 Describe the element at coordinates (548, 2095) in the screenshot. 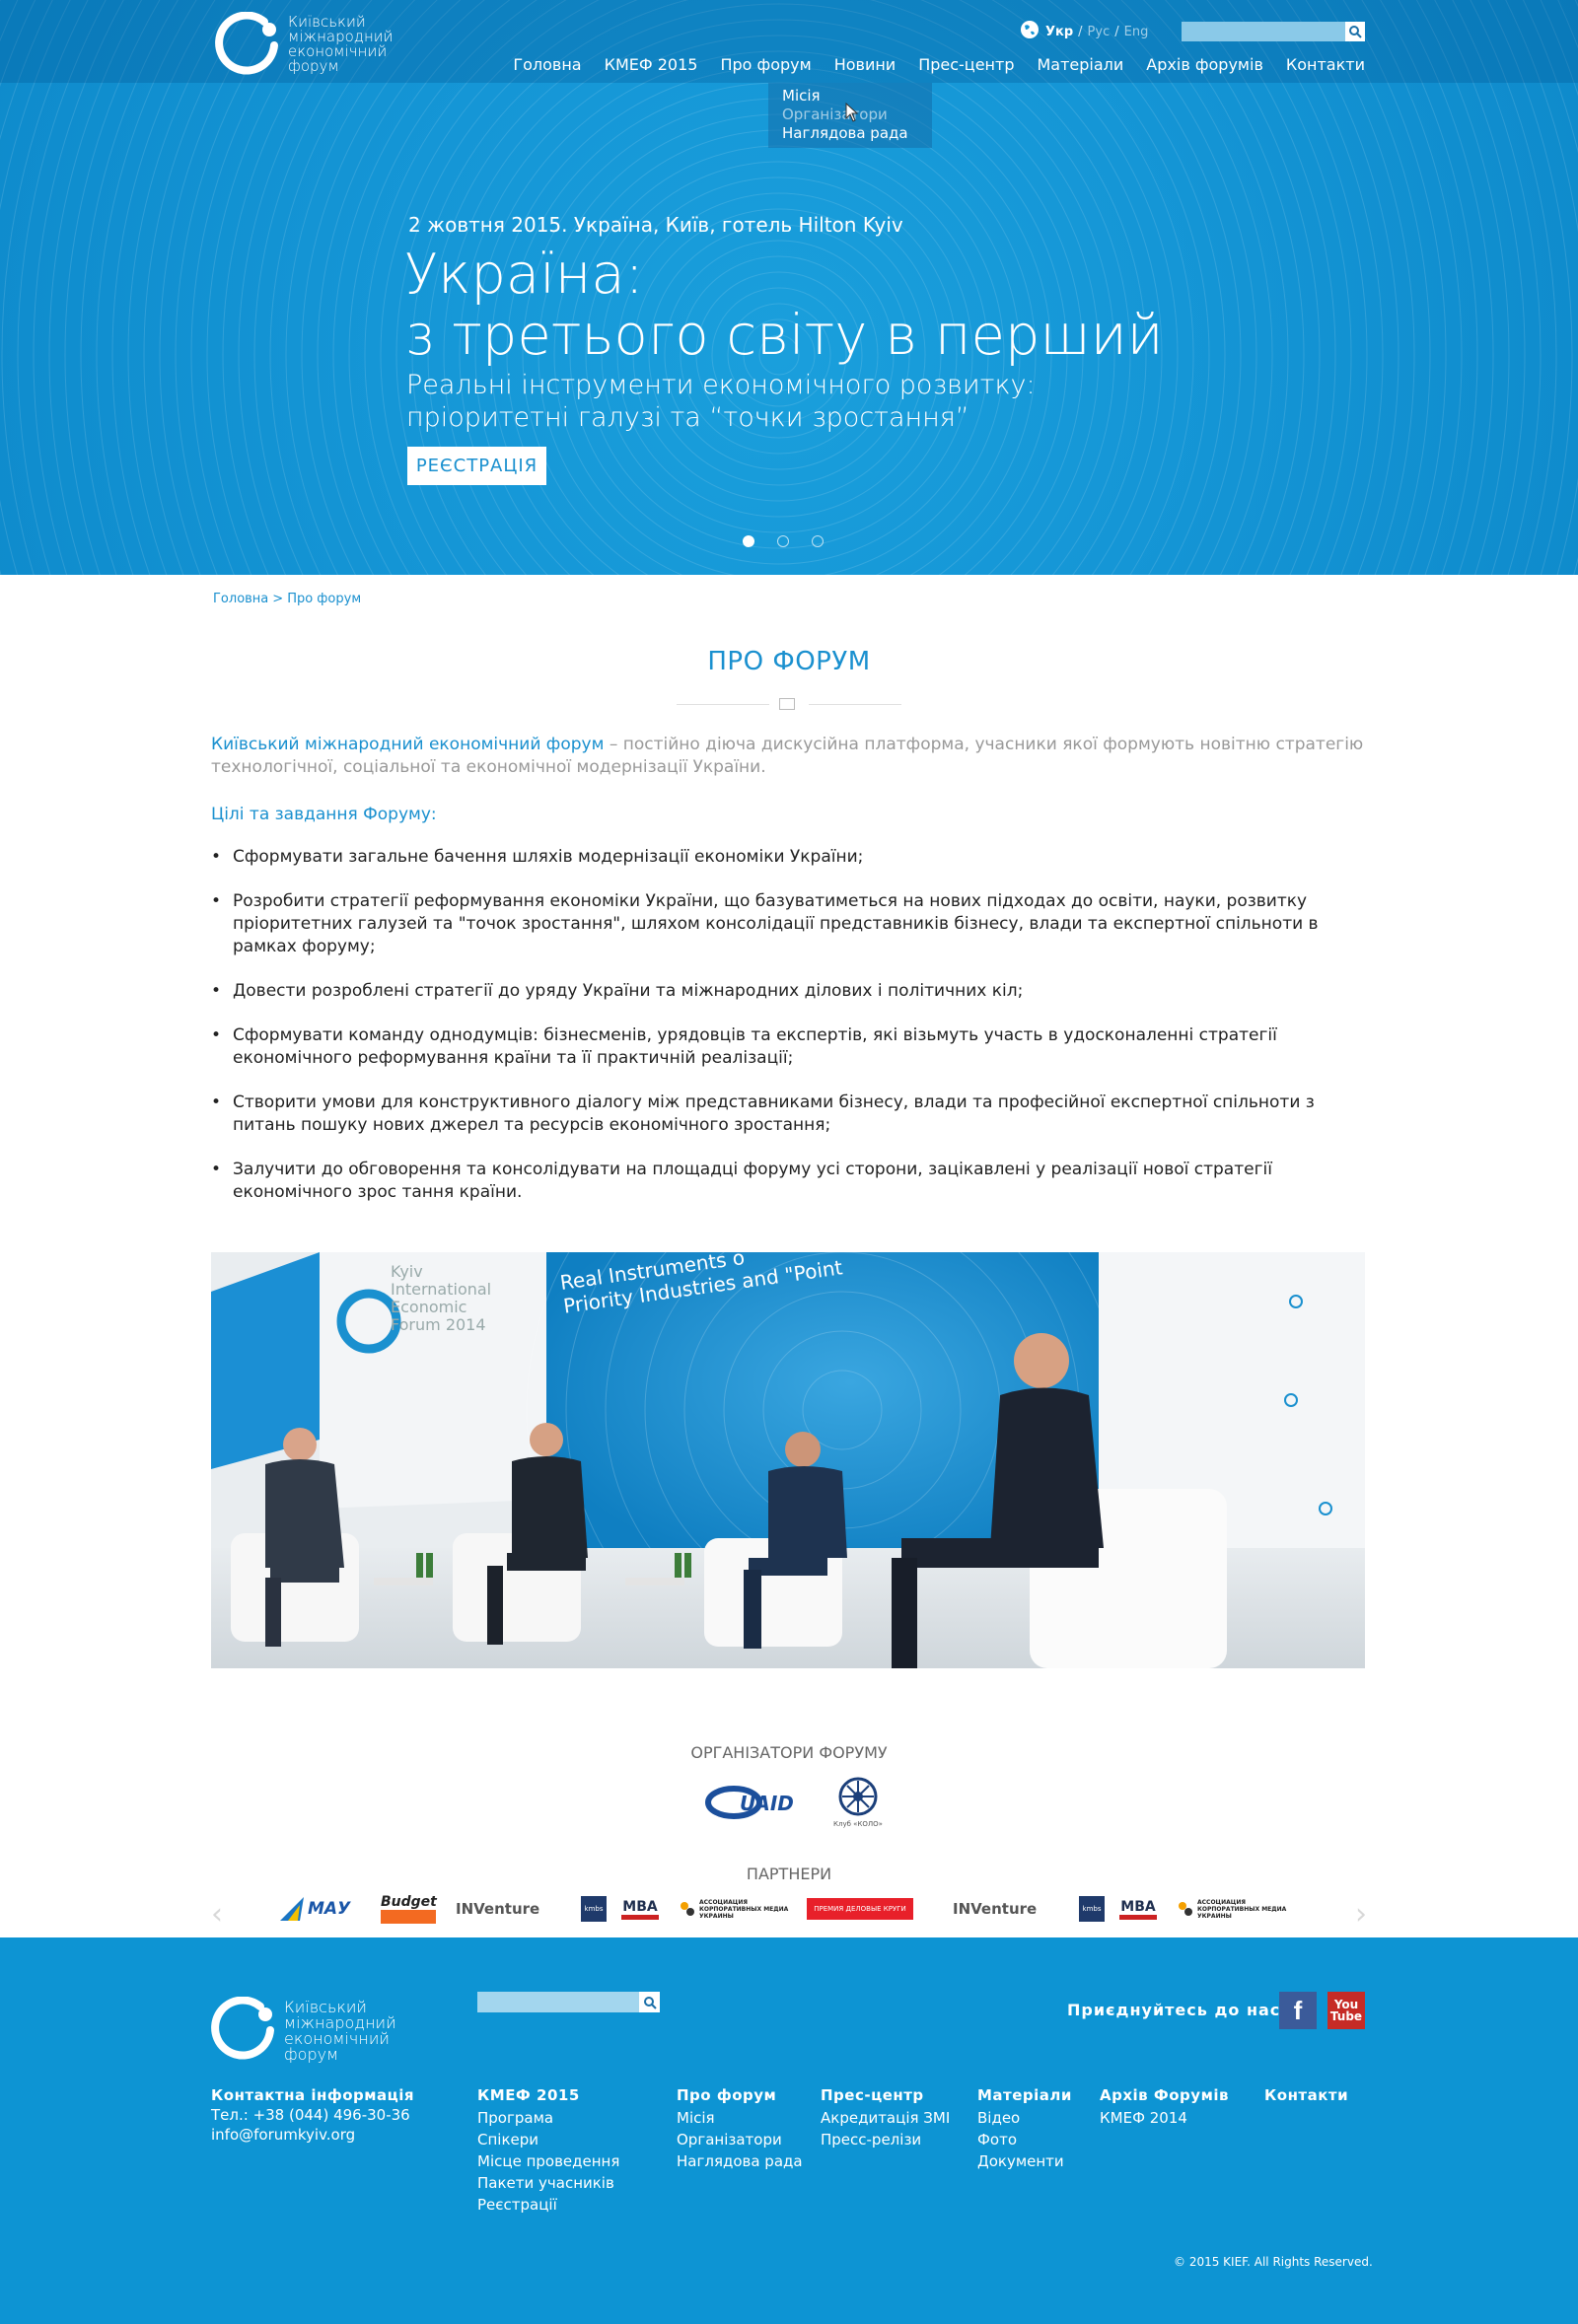

I see `footer-col-heading: КМЕФ 2015` at that location.